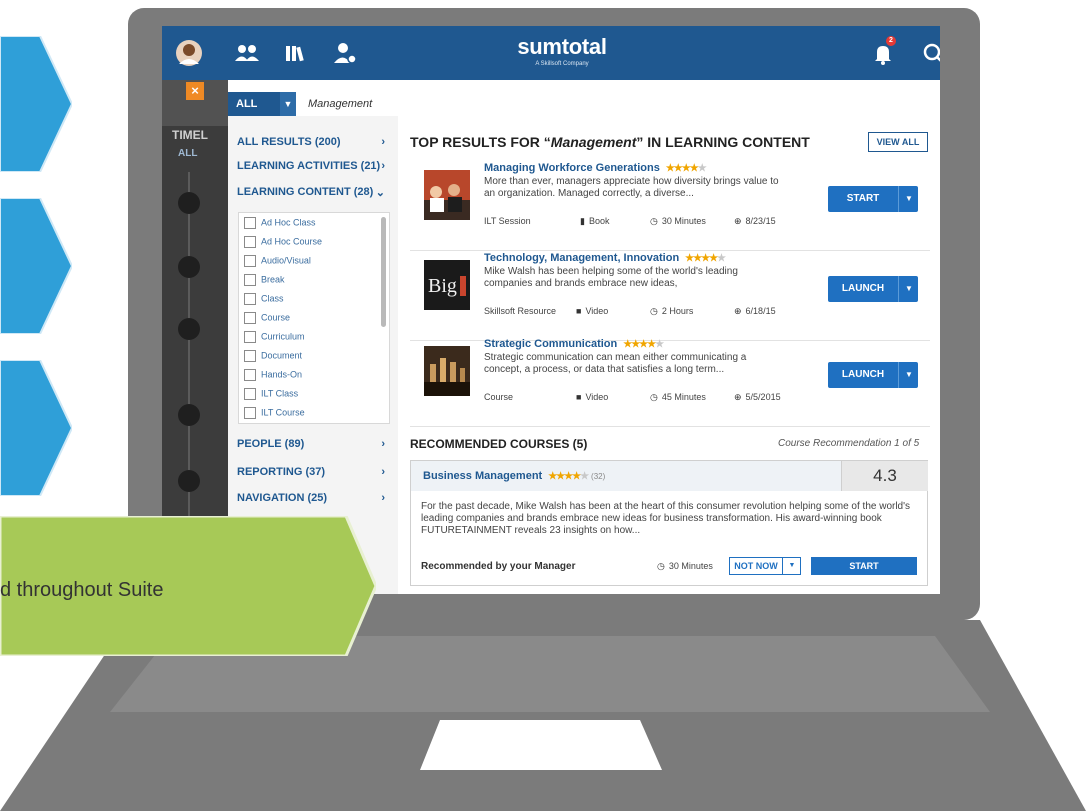 This screenshot has height=811, width=1086. Describe the element at coordinates (380, 193) in the screenshot. I see `chevron-down-icon: ⌄` at that location.